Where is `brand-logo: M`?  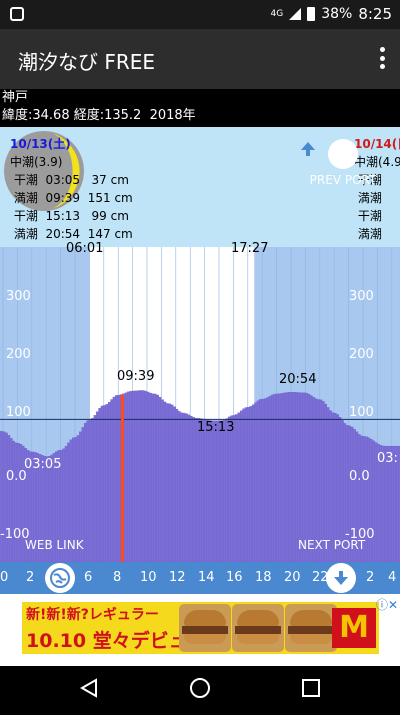
brand-logo: M is located at coordinates (354, 628).